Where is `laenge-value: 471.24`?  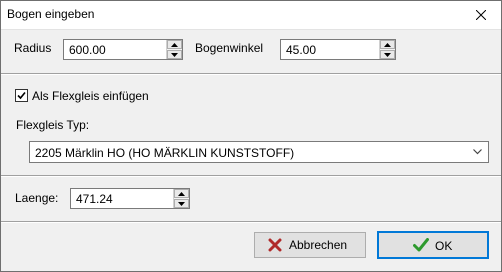
laenge-value: 471.24 is located at coordinates (94, 199).